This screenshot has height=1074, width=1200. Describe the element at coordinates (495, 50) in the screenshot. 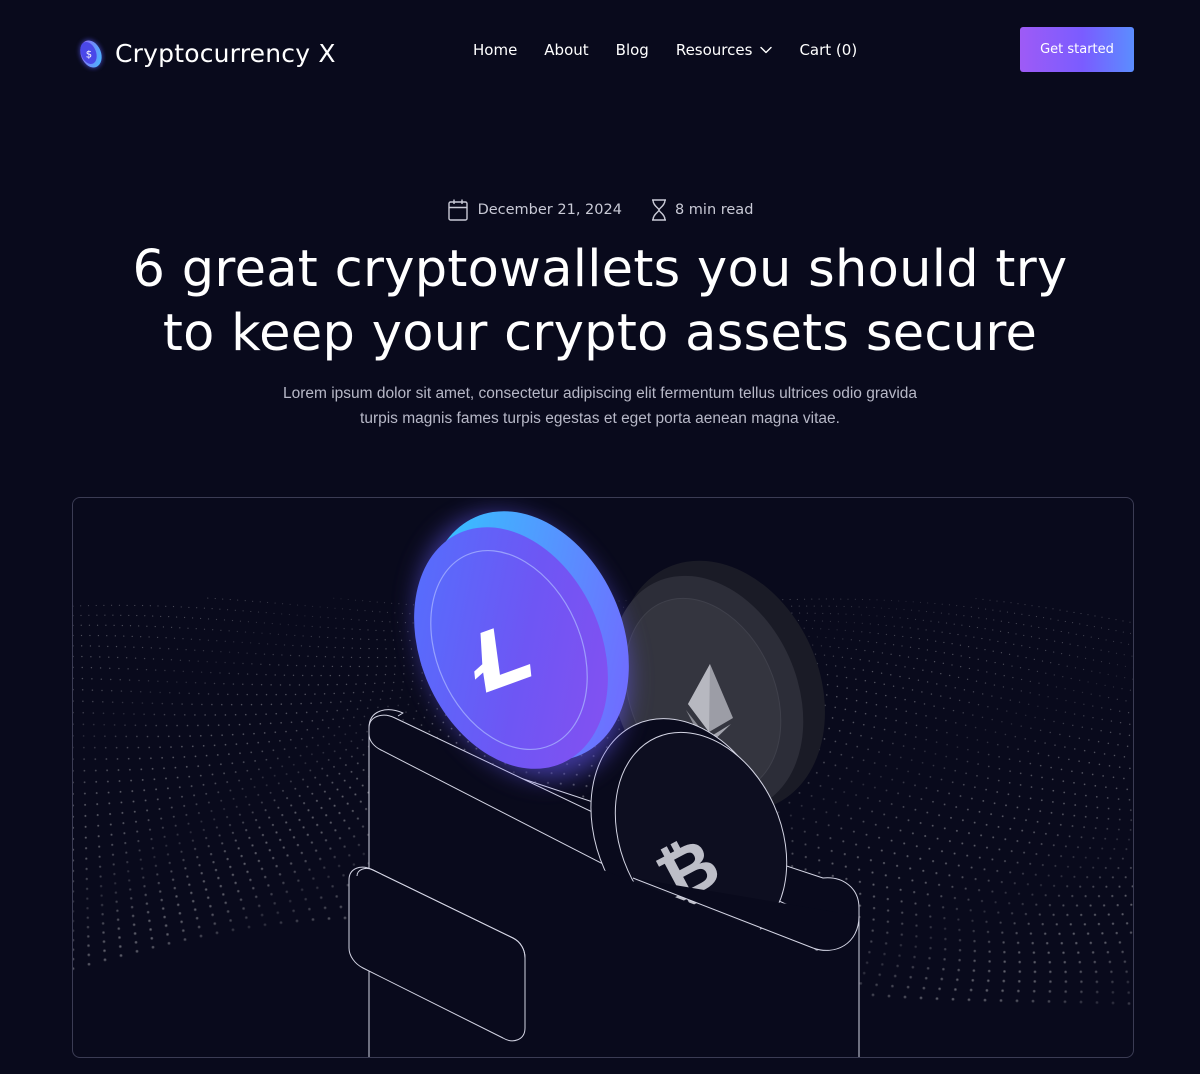

I see `nav-home: Home` at that location.